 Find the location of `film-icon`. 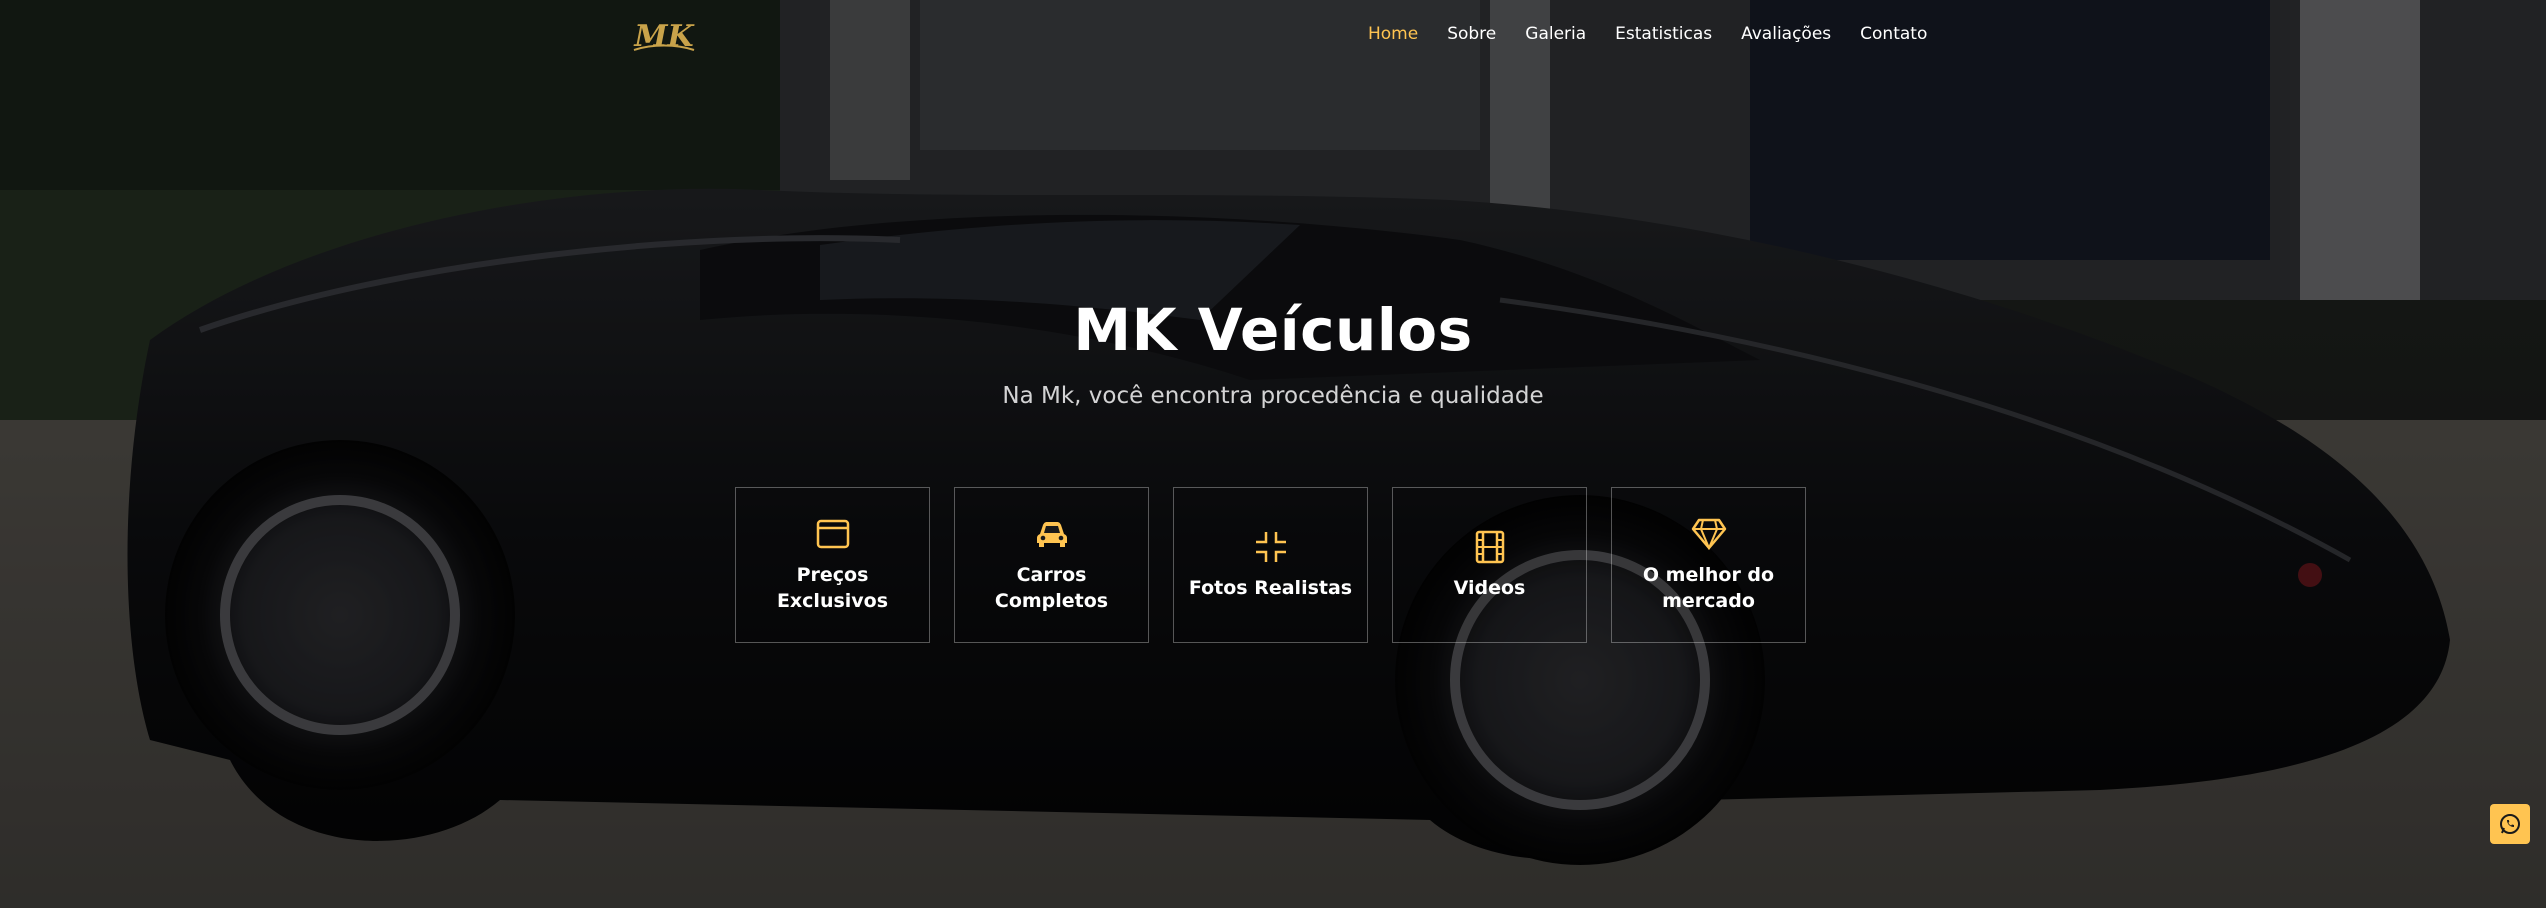

film-icon is located at coordinates (1490, 547).